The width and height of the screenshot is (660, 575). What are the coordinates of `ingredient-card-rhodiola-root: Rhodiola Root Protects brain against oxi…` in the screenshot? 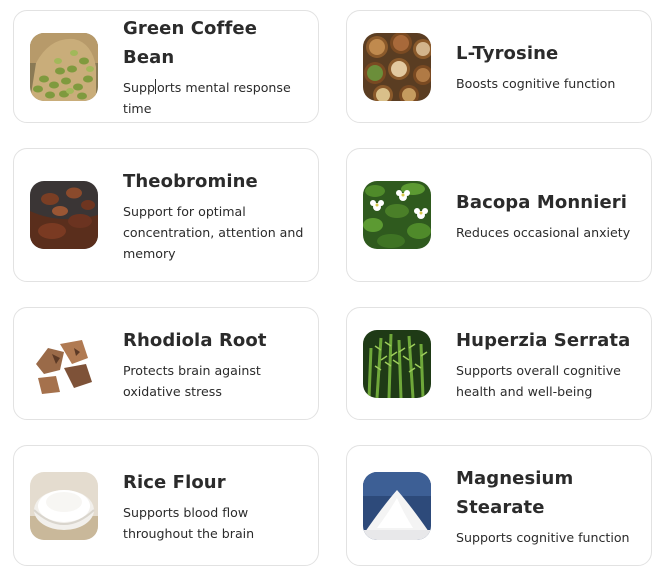 It's located at (166, 363).